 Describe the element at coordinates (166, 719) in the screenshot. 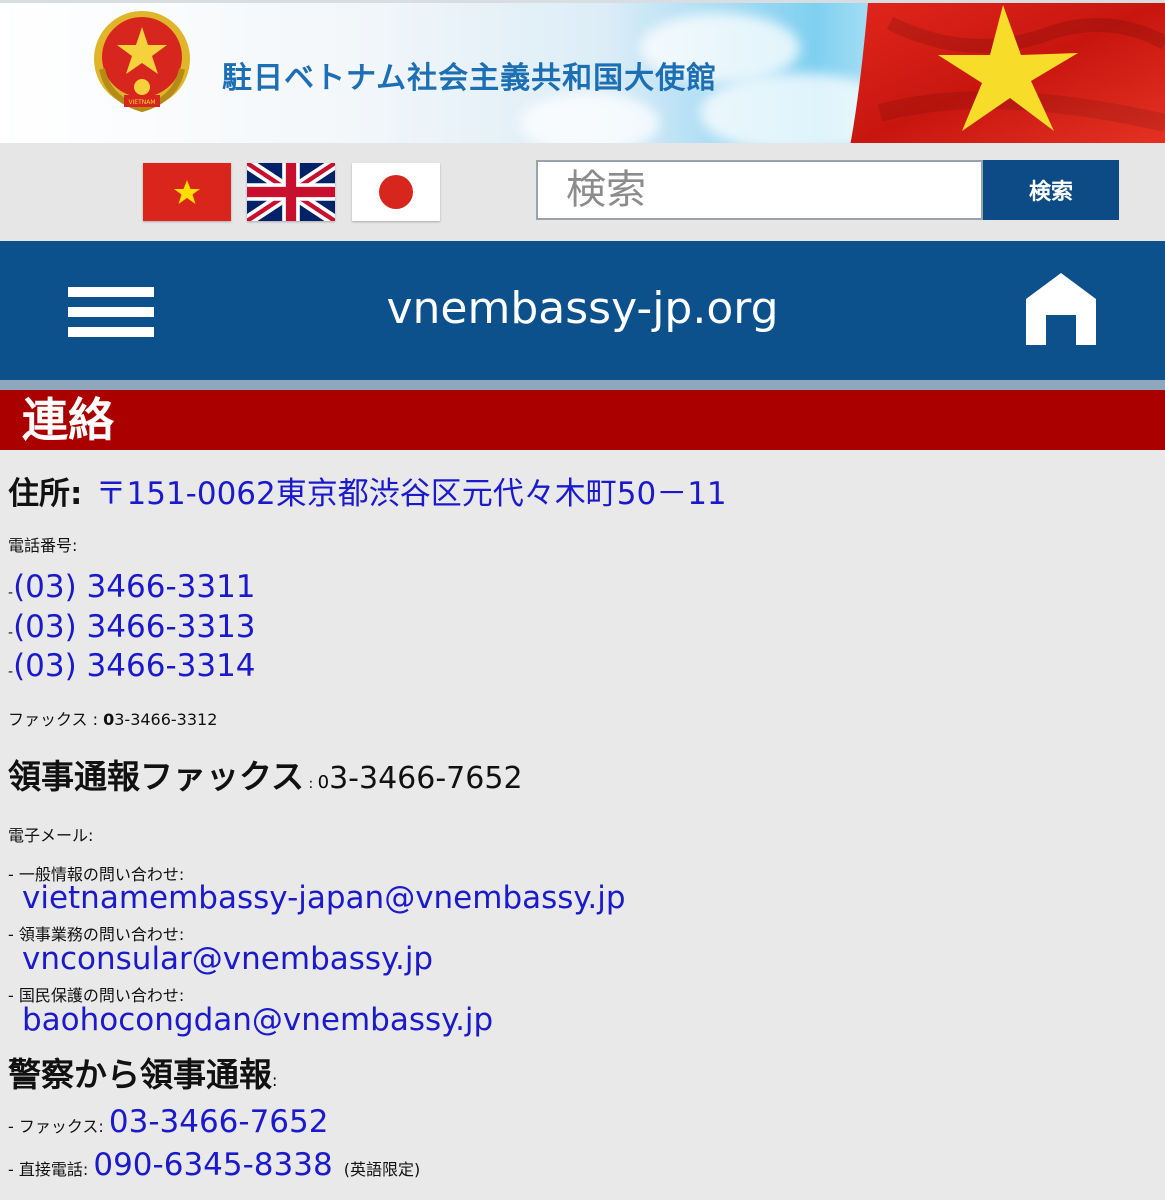

I see `fax-number: 3-3466-3312` at that location.